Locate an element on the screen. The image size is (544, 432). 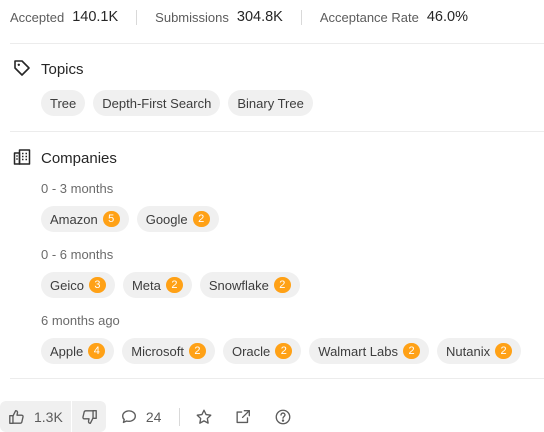
company-tag: Nutanix 2 is located at coordinates (479, 351).